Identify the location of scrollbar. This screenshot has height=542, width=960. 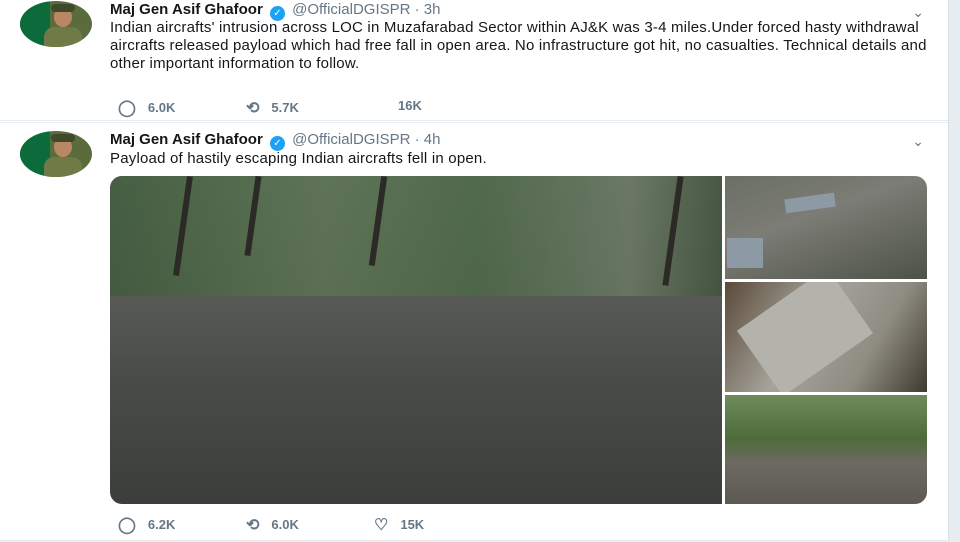
(954, 270).